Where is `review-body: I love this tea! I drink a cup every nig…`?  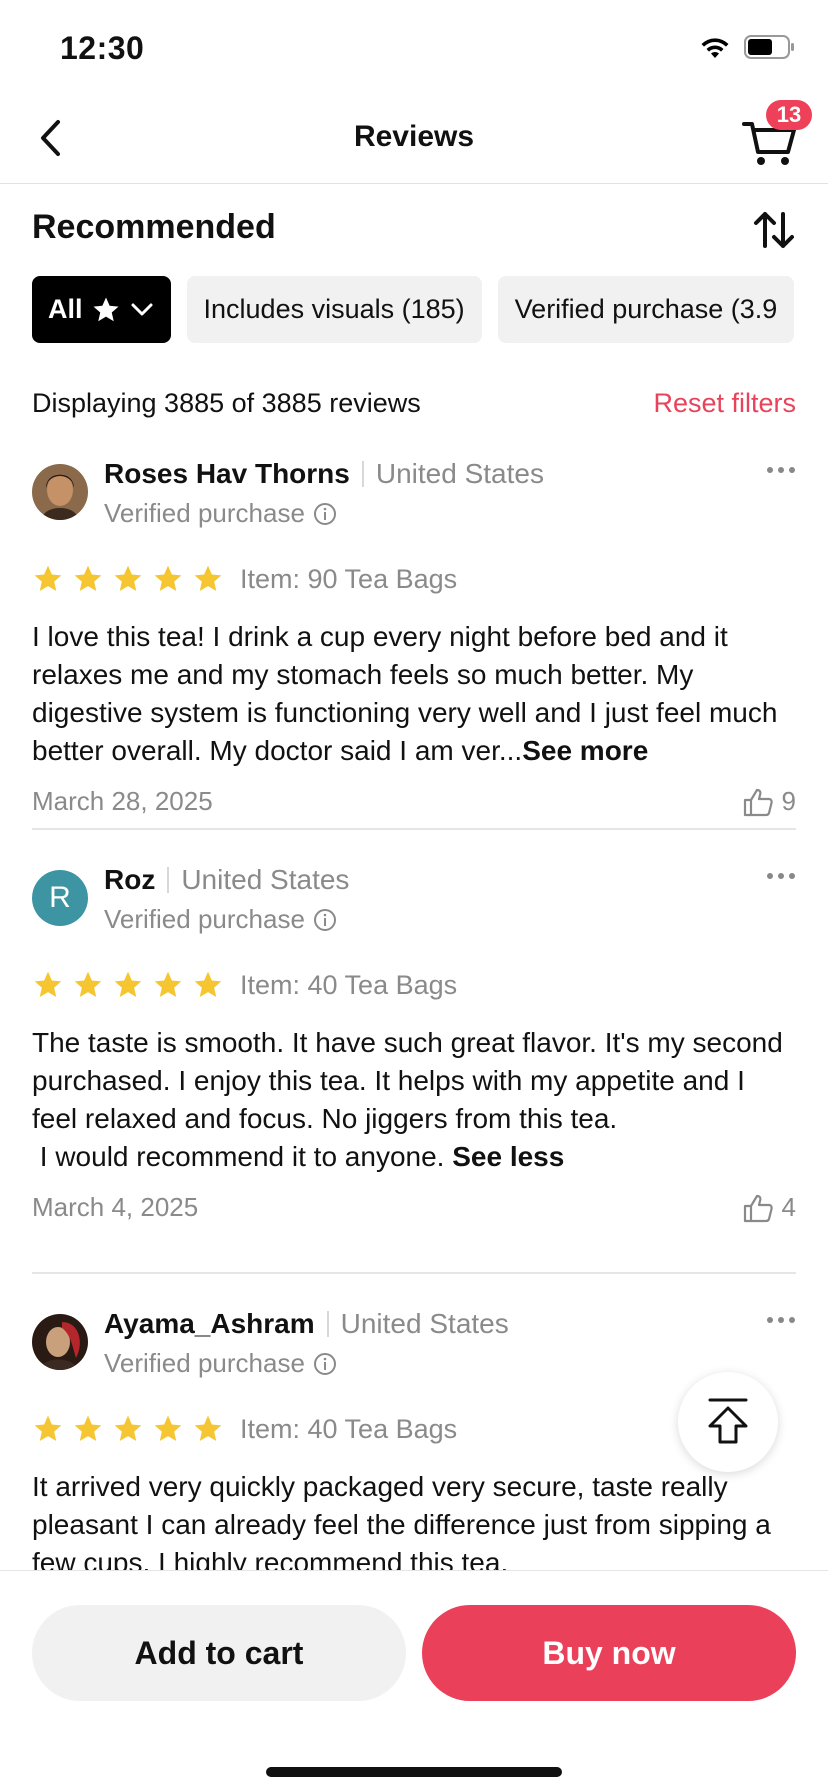 review-body: I love this tea! I drink a cup every nig… is located at coordinates (405, 693).